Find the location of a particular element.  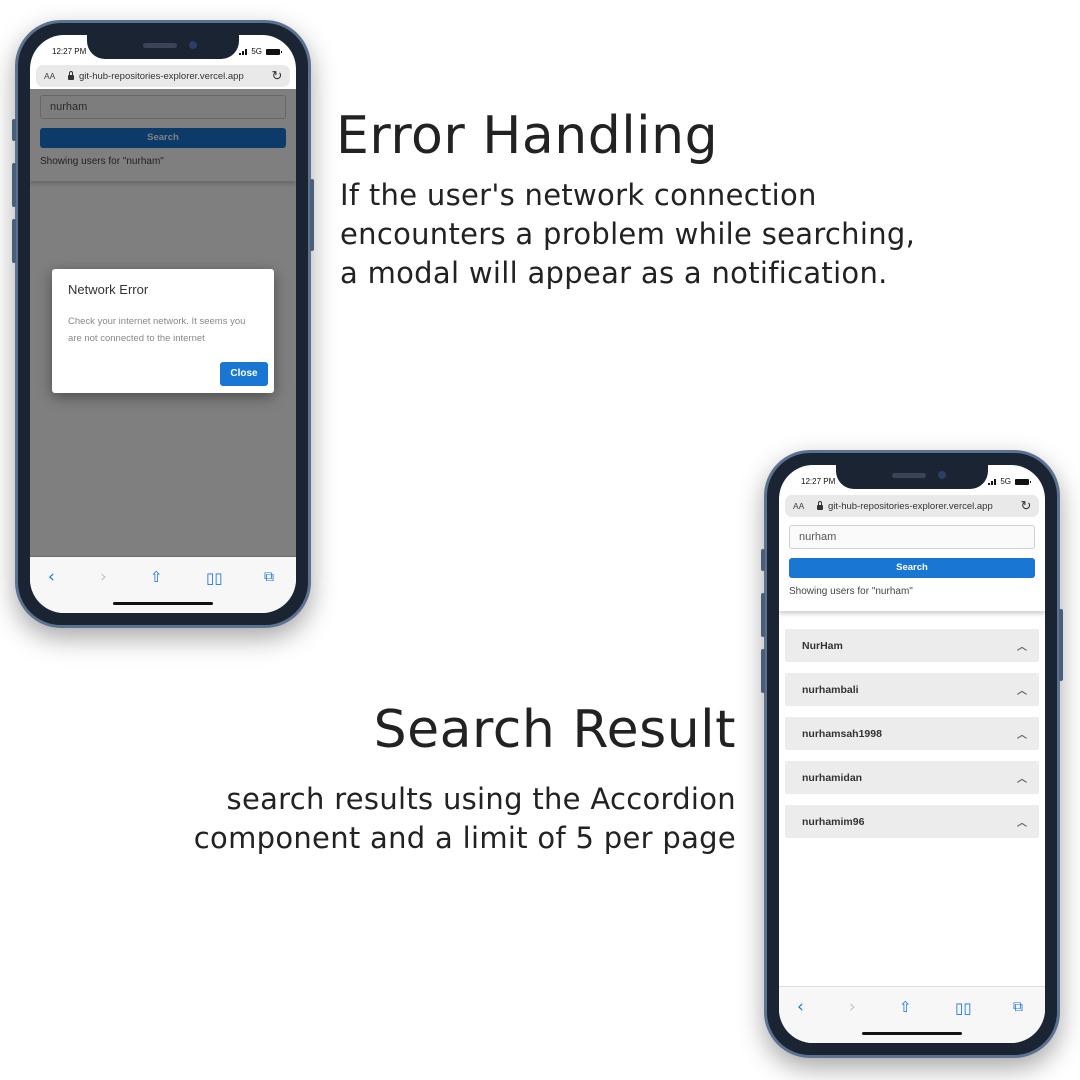

error-handling-title: Error Handling is located at coordinates (527, 136).